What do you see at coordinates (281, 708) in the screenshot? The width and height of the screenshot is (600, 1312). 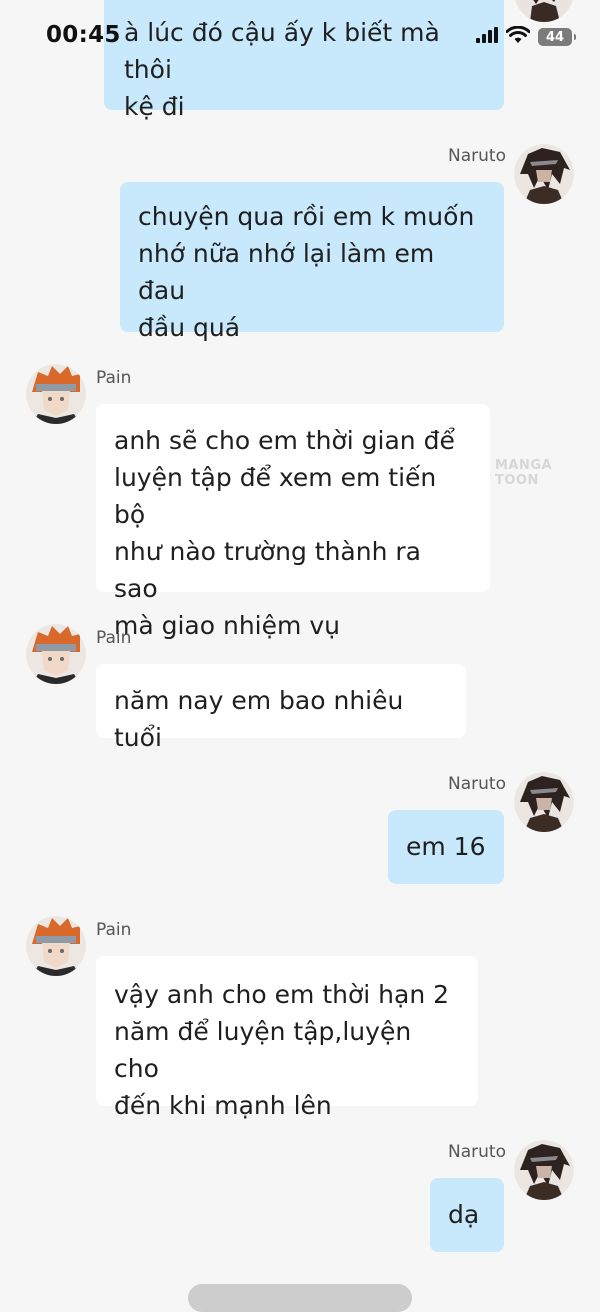 I see `message-bubble-received: năm nay em bao nhiêu tuổi` at bounding box center [281, 708].